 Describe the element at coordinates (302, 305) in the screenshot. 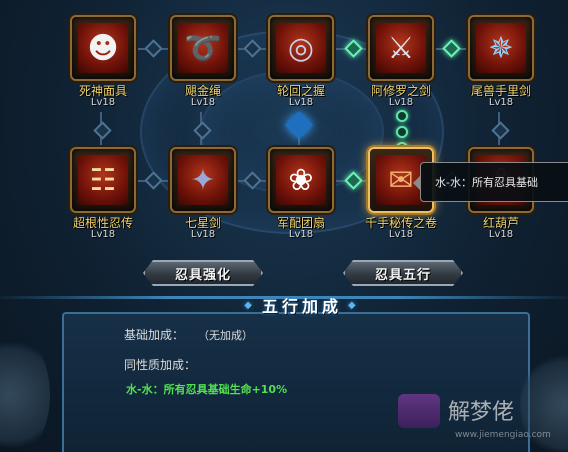

I see `panel-title: 五行加成` at that location.